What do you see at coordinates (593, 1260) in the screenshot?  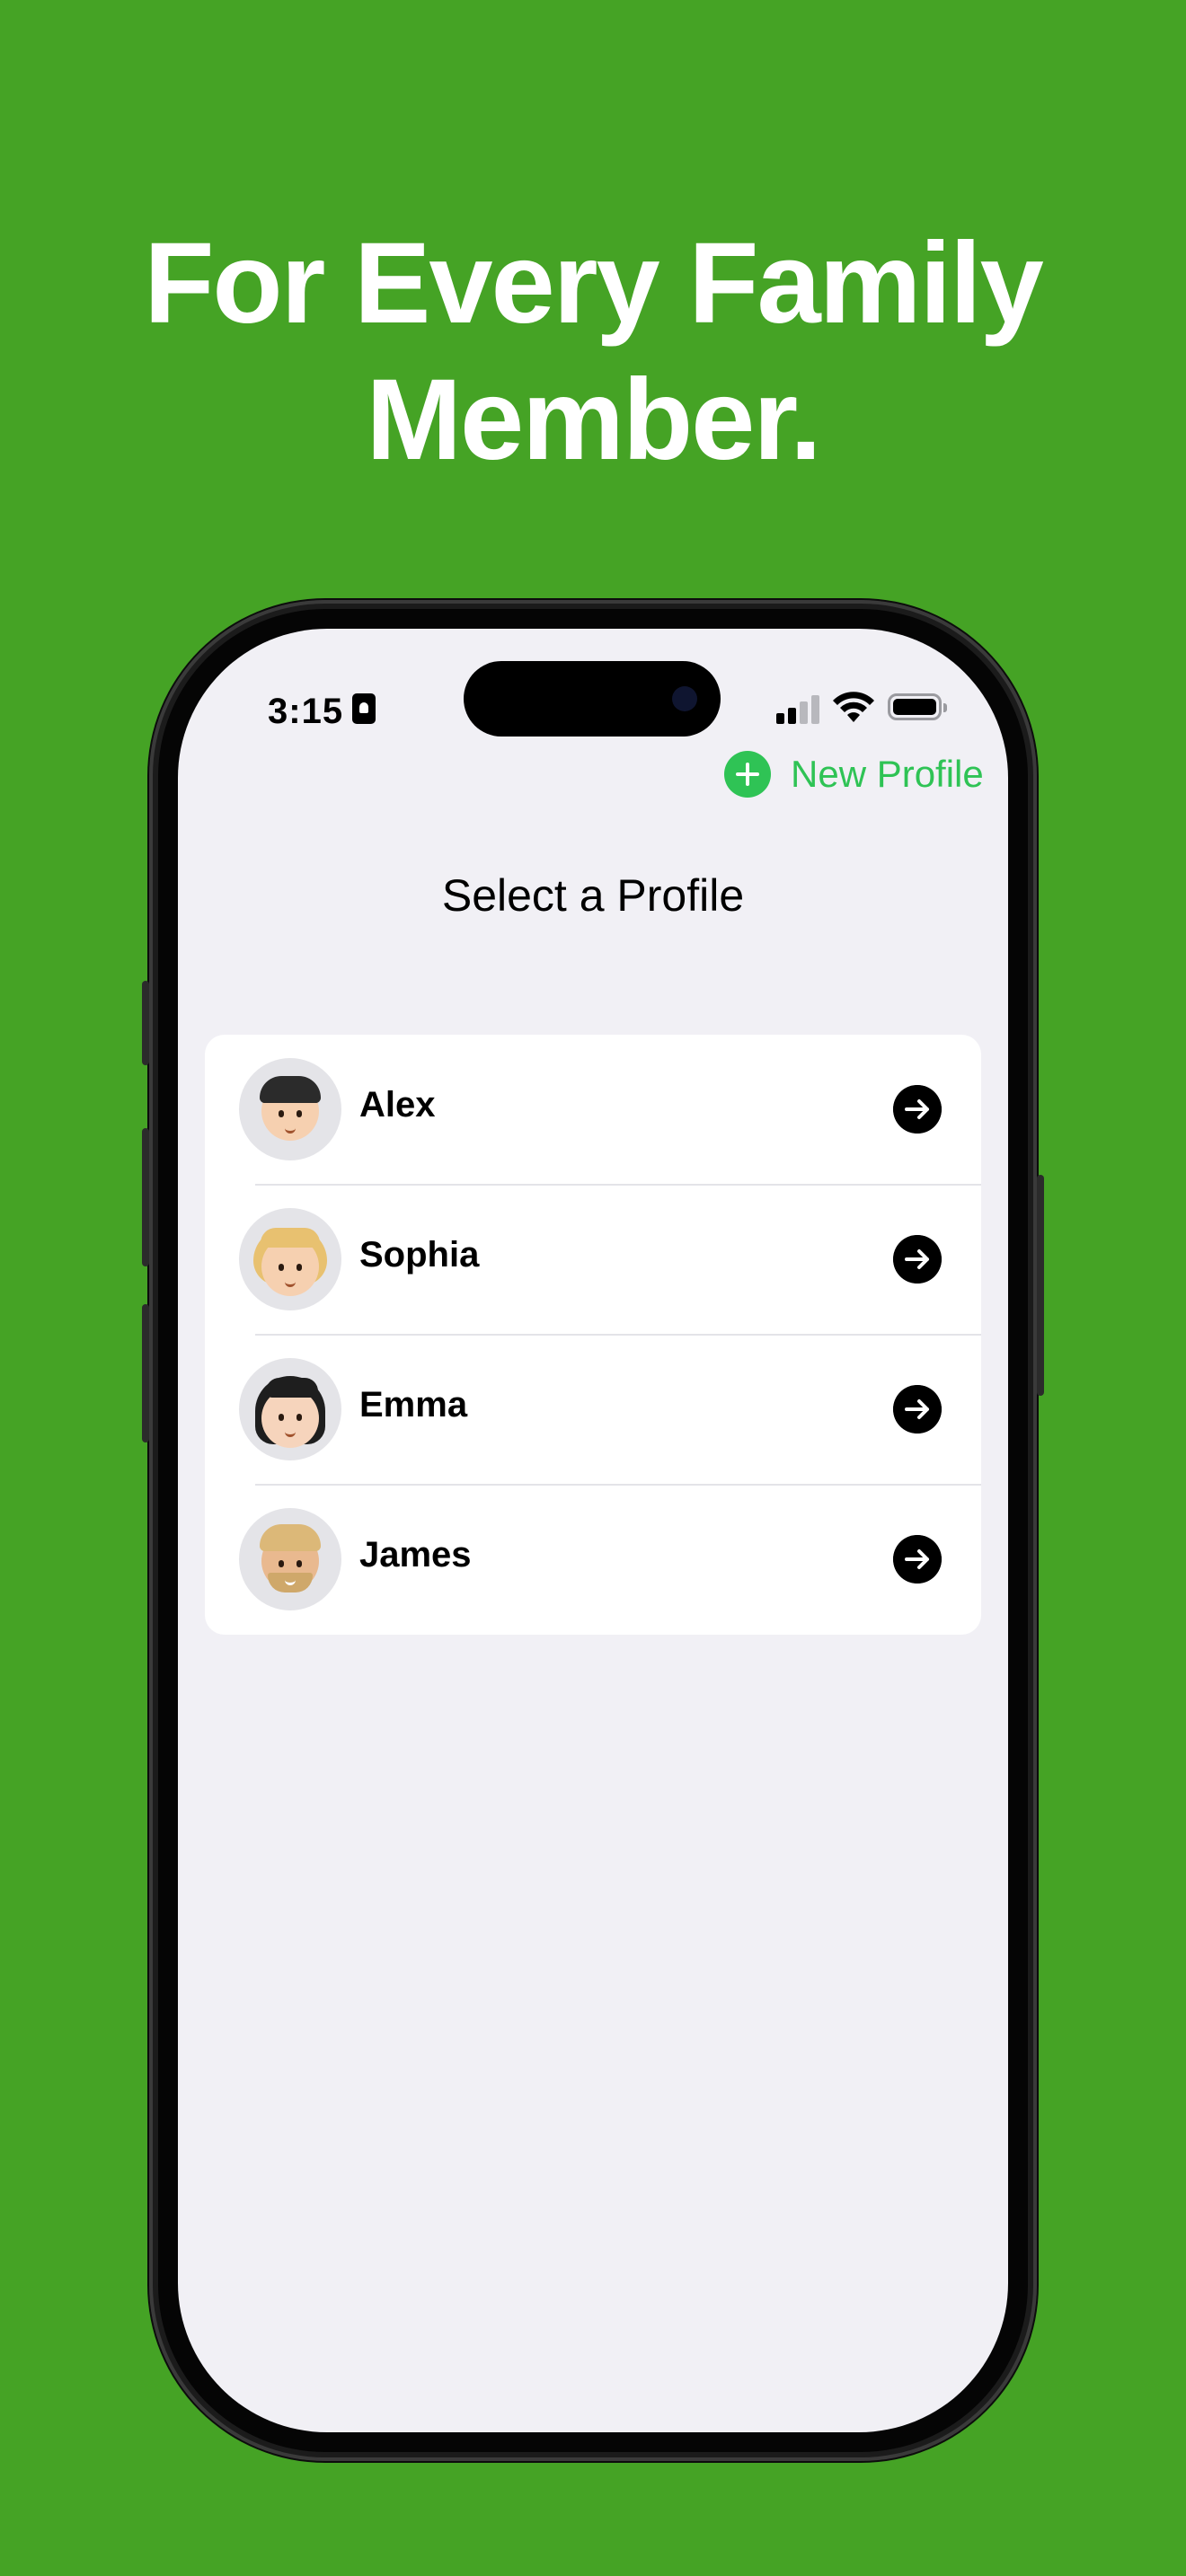 I see `profile-row-sophia: Sophia` at bounding box center [593, 1260].